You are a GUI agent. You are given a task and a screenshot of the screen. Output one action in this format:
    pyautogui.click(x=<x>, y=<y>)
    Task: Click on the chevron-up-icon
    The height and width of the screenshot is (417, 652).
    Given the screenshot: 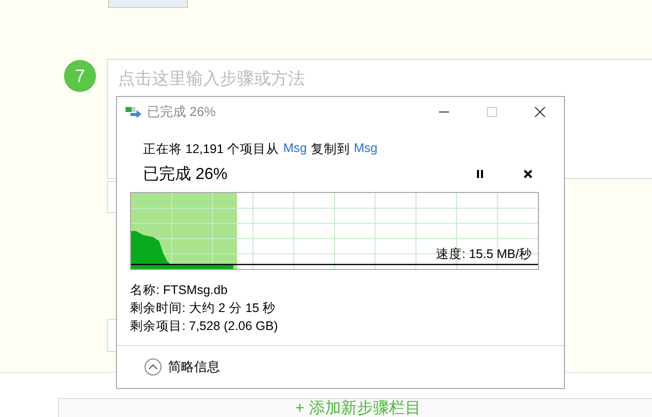 What is the action you would take?
    pyautogui.click(x=153, y=367)
    